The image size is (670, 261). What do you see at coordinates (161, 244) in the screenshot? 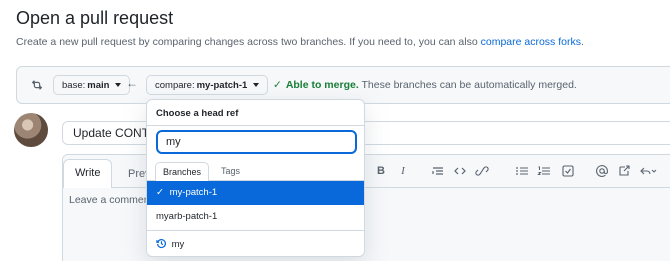
I see `history-icon` at bounding box center [161, 244].